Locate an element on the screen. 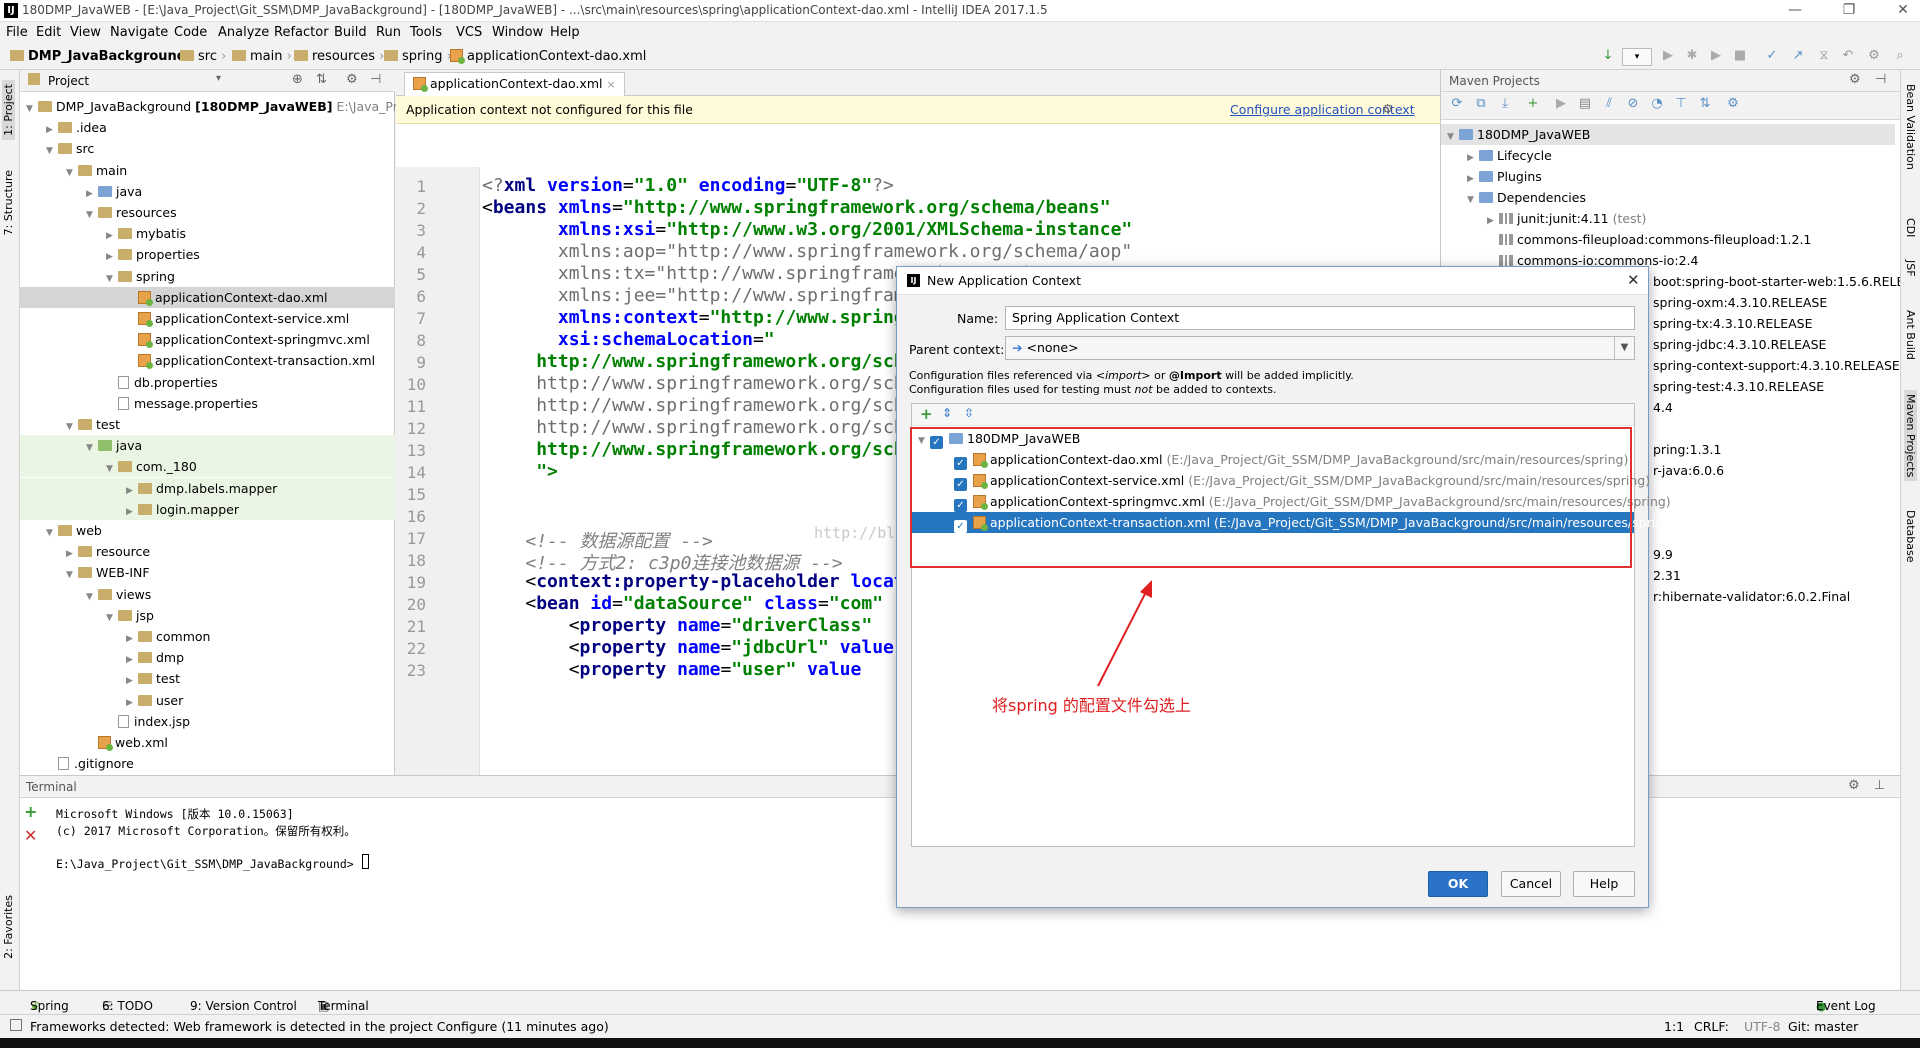 The image size is (1920, 1048). line-separator: CRLF: is located at coordinates (1711, 1026).